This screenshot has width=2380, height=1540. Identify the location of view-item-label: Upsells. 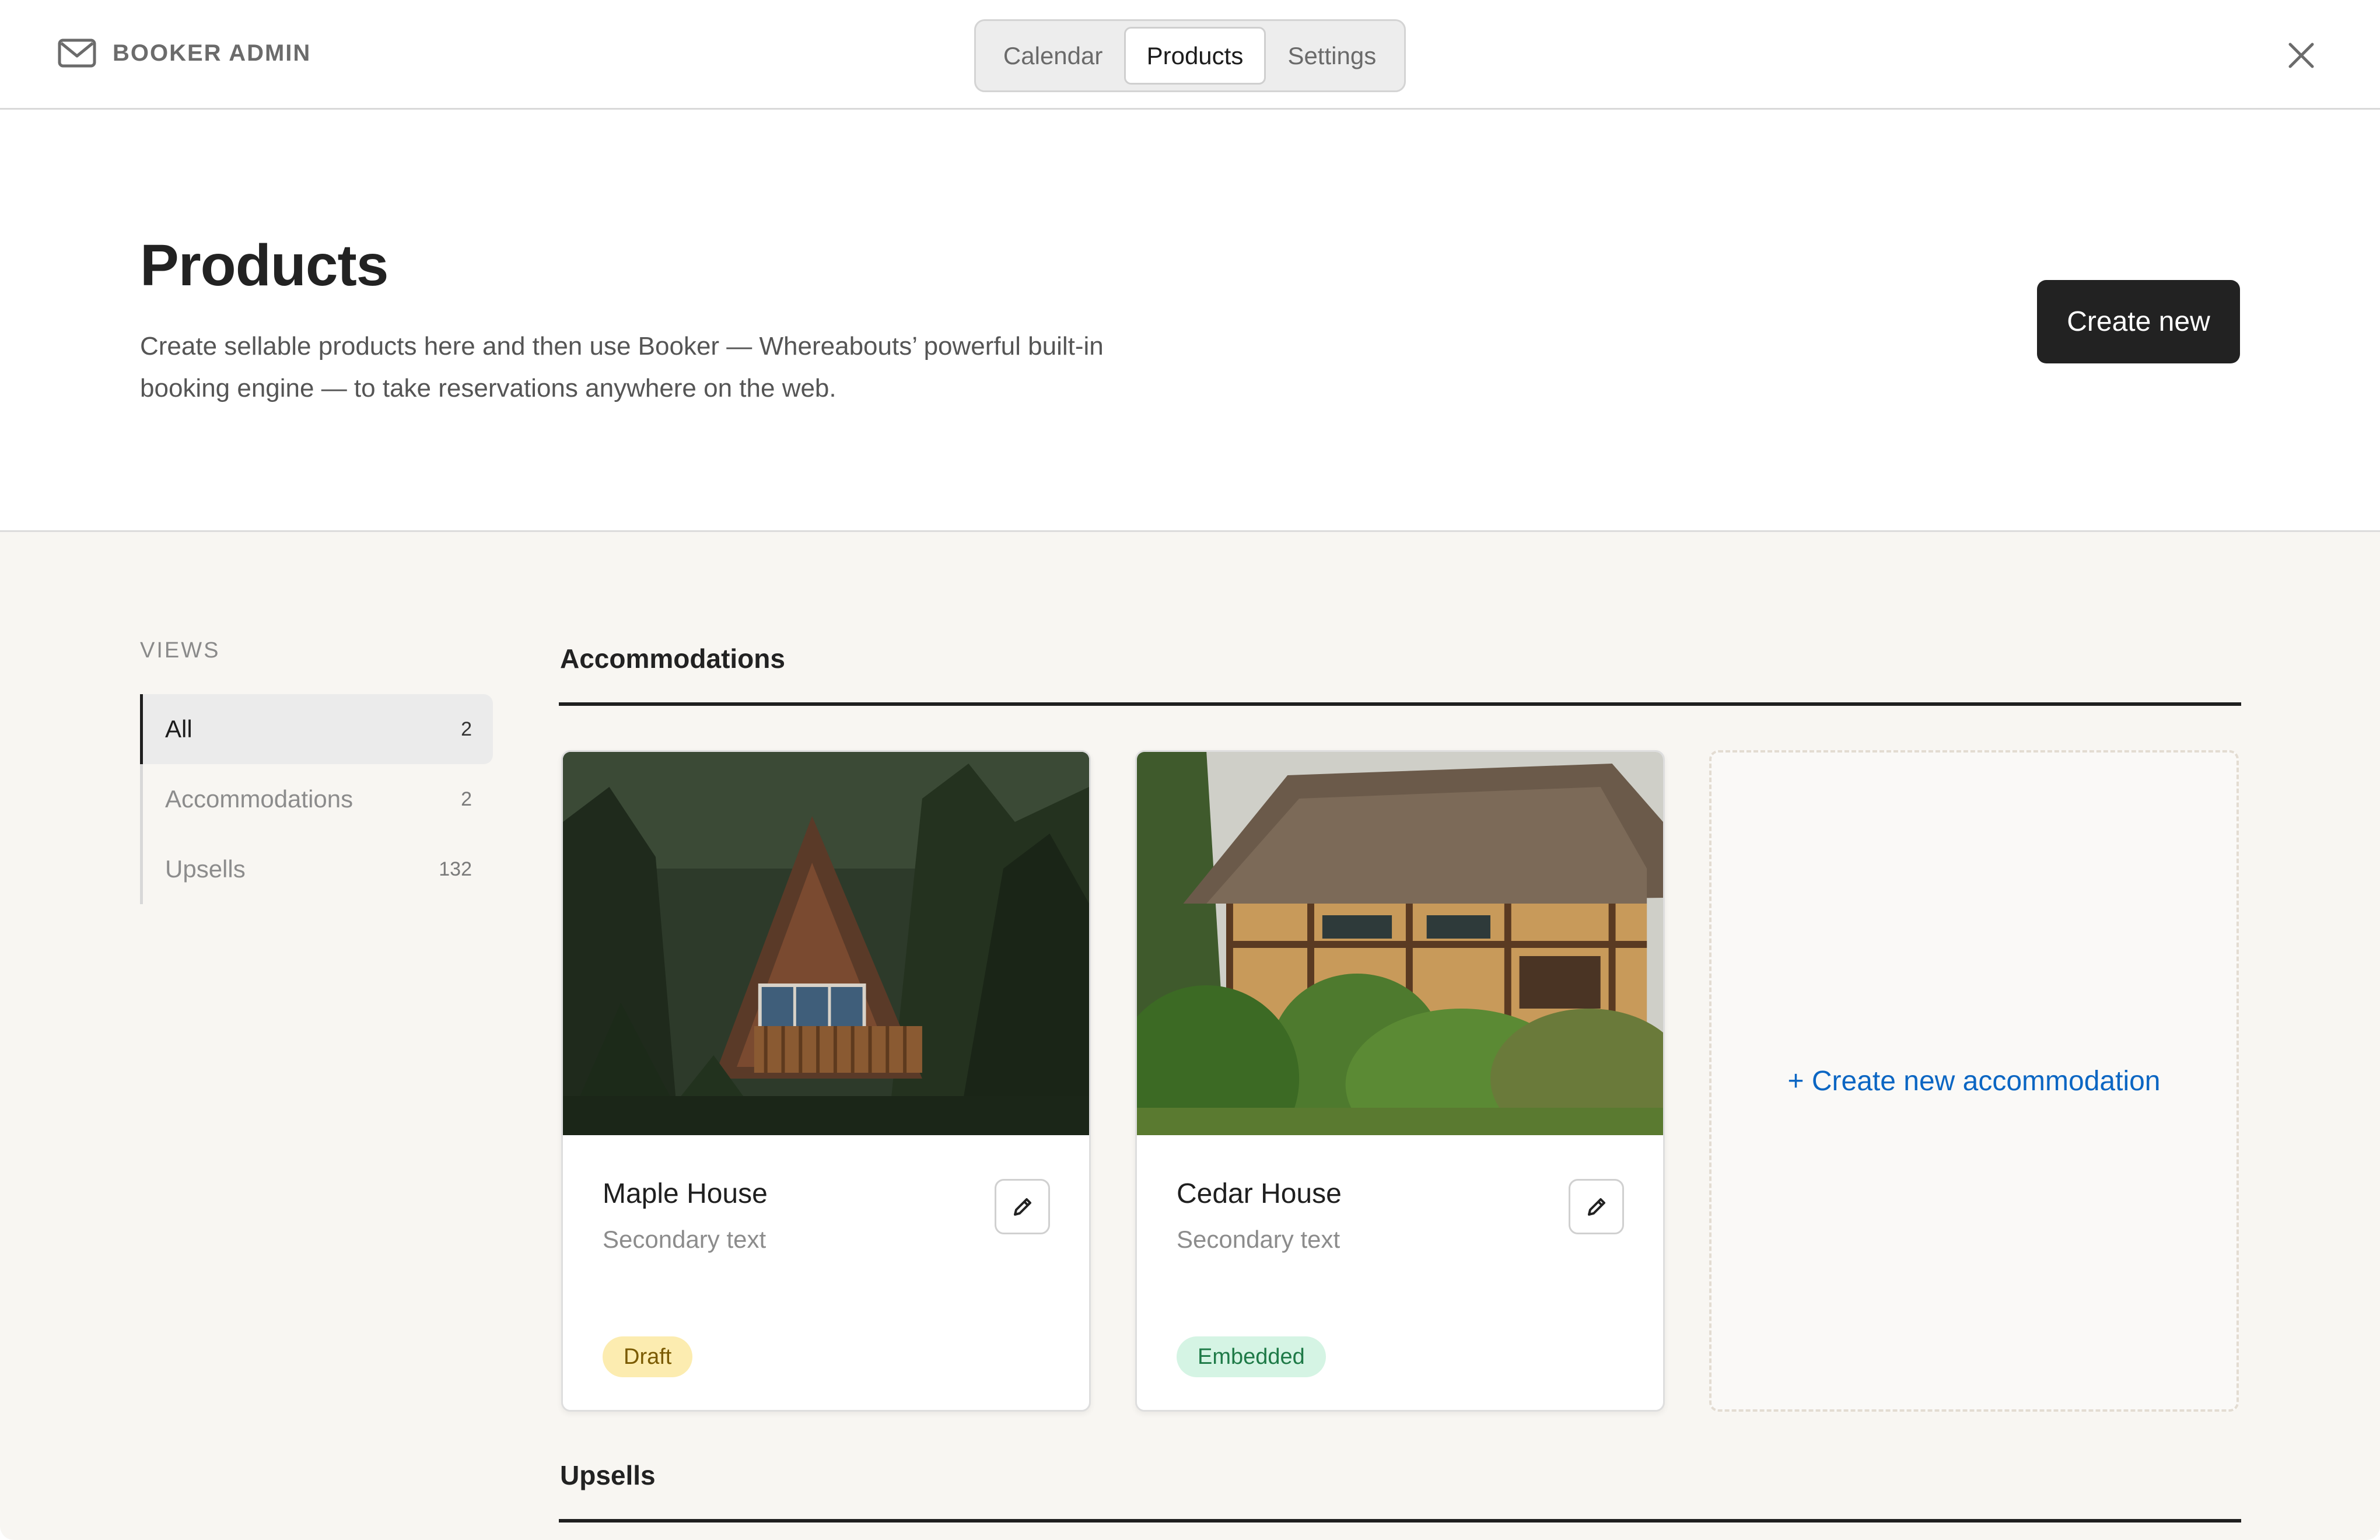
(205, 869).